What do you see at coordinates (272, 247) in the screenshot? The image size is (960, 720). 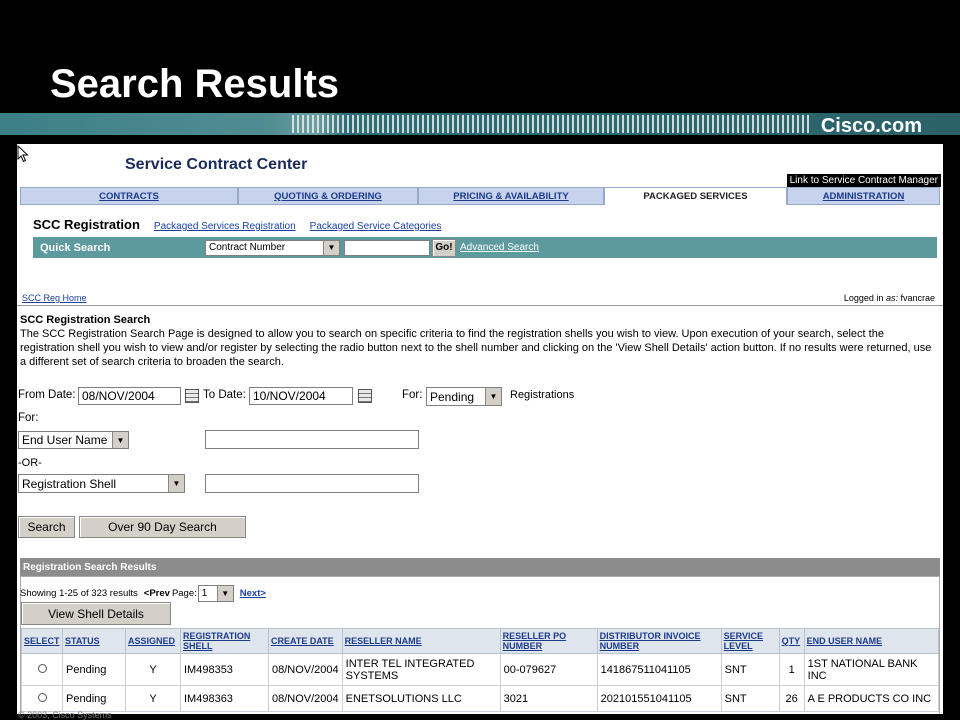 I see `quick-search-type-select: Contract Number ▼` at bounding box center [272, 247].